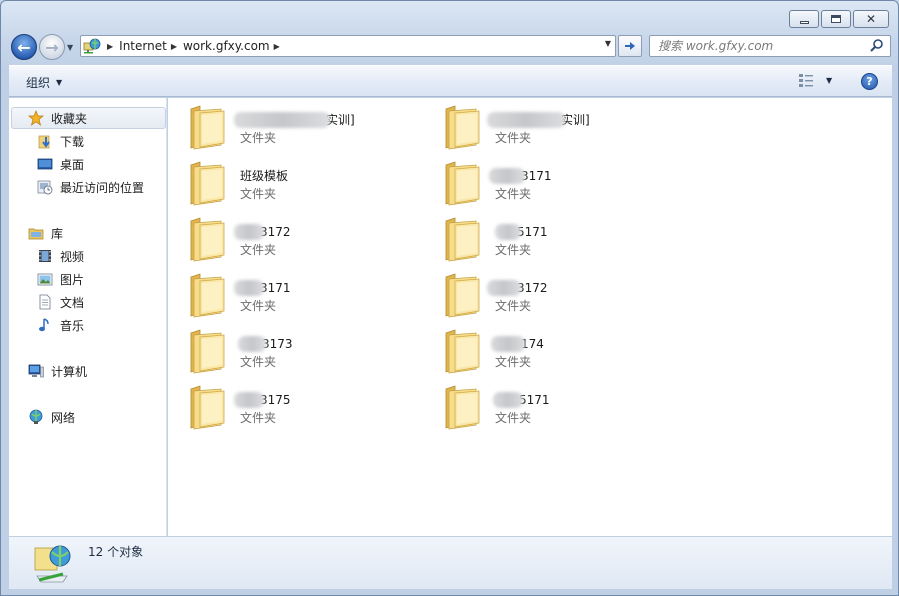 The width and height of the screenshot is (899, 596). Describe the element at coordinates (45, 279) in the screenshot. I see `picture-icon` at that location.